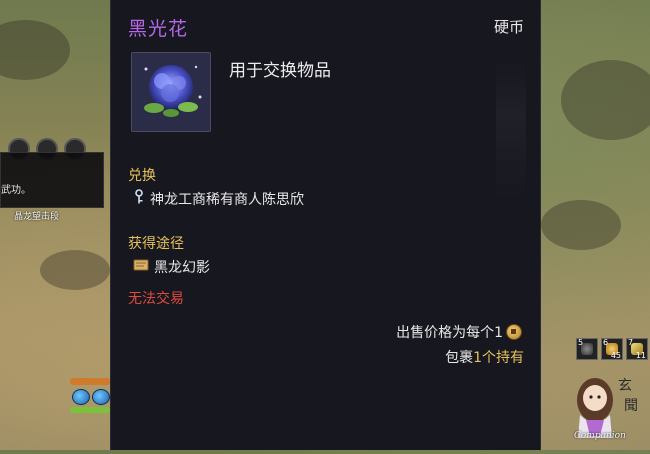 This screenshot has height=454, width=650. I want to click on slot-count: 45, so click(615, 355).